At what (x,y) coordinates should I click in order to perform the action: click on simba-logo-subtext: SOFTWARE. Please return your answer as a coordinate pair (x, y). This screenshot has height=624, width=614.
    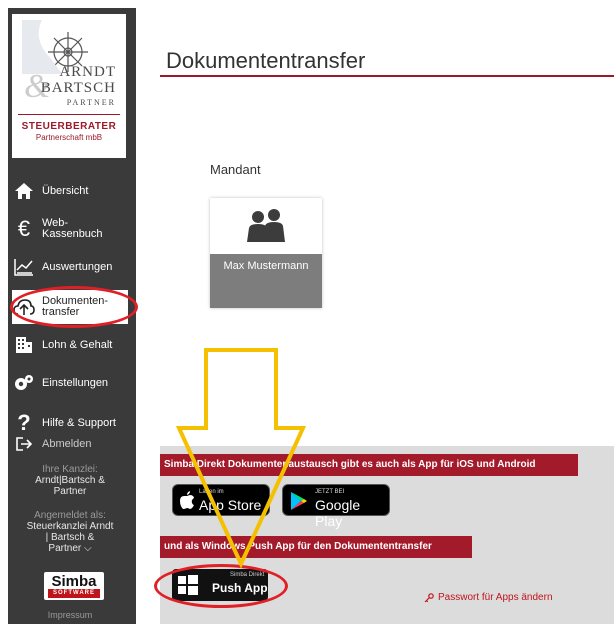
    Looking at the image, I should click on (74, 593).